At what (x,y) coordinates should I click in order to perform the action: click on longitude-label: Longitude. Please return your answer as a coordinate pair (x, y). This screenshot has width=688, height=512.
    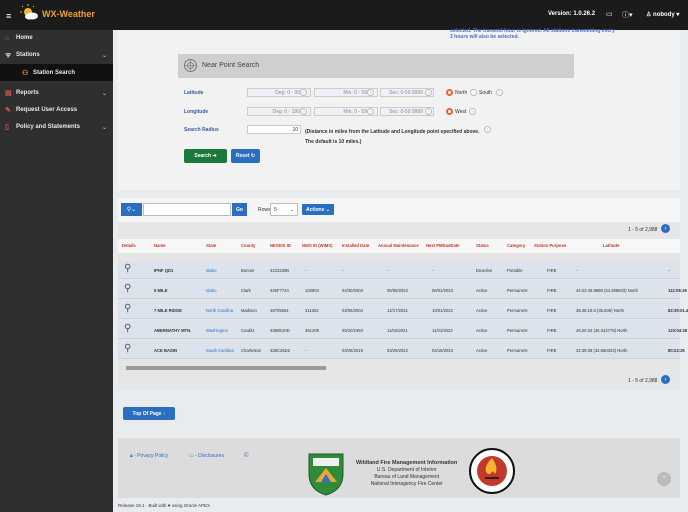
    Looking at the image, I should click on (196, 112).